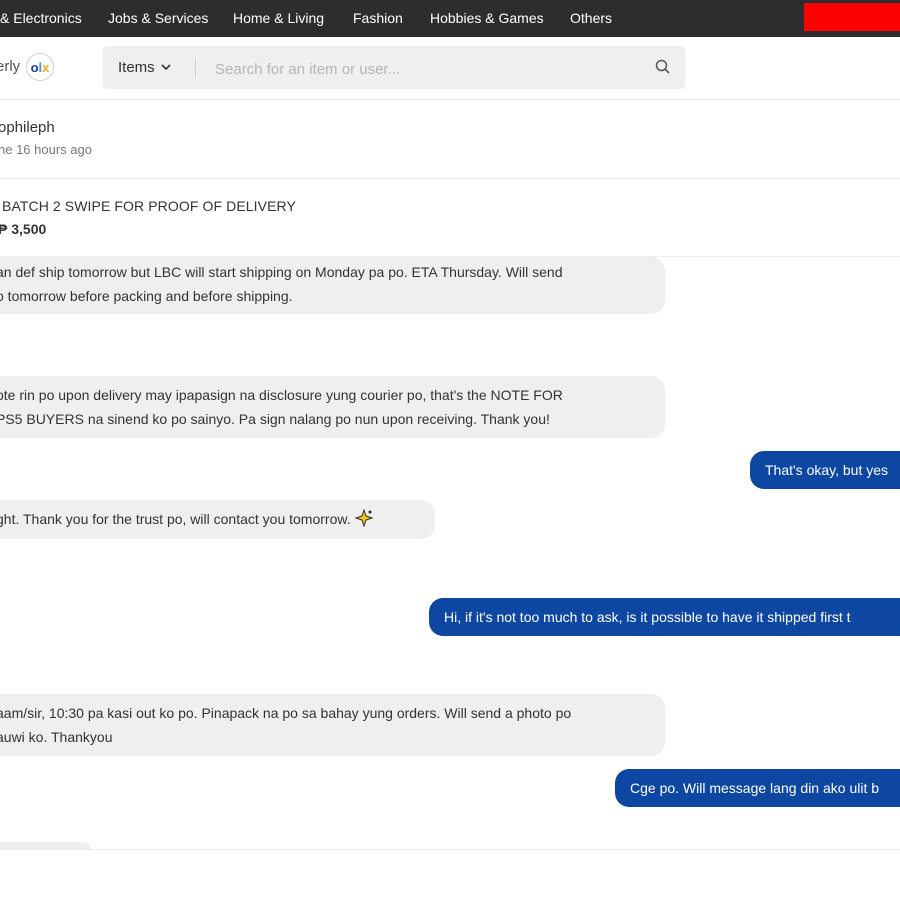  Describe the element at coordinates (10, 66) in the screenshot. I see `site-name: erly` at that location.